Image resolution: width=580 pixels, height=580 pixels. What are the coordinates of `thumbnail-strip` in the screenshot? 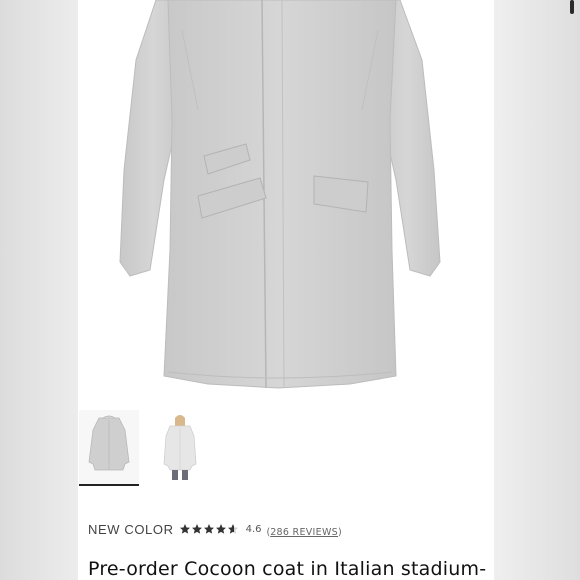 It's located at (286, 449).